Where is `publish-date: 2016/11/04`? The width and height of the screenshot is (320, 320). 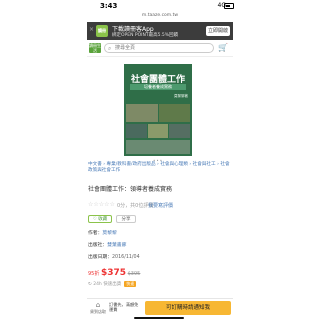
publish-date: 2016/11/04 is located at coordinates (126, 257).